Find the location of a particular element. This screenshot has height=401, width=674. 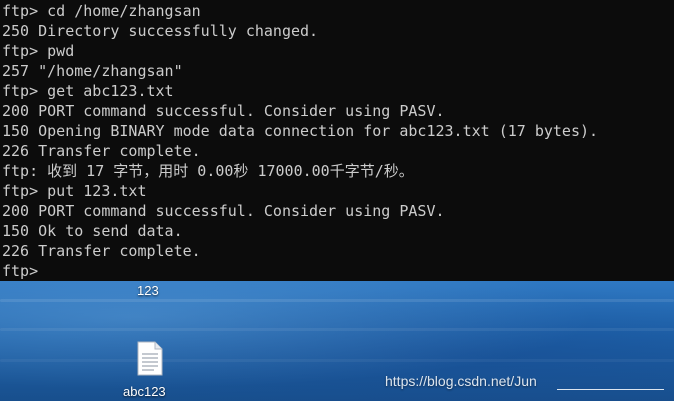

text-file-icon is located at coordinates (150, 358).